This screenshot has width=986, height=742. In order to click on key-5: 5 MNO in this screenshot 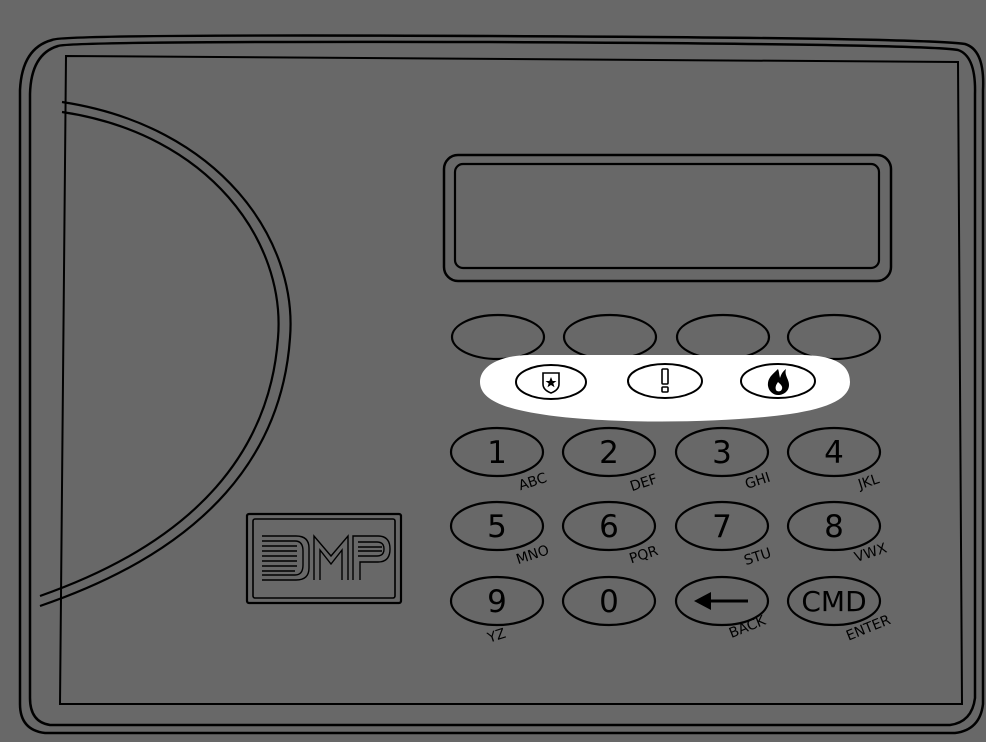, I will do `click(500, 534)`.